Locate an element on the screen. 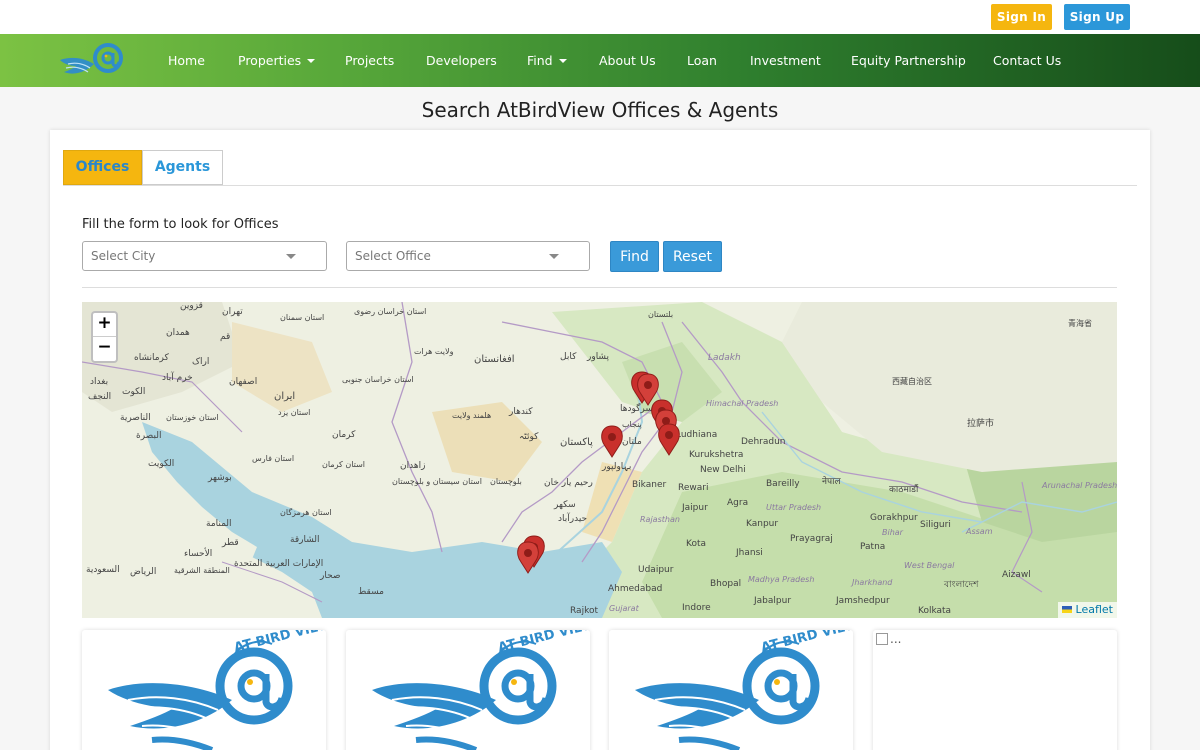 The height and width of the screenshot is (750, 1200). map-label-saudi: السعودية is located at coordinates (103, 570).